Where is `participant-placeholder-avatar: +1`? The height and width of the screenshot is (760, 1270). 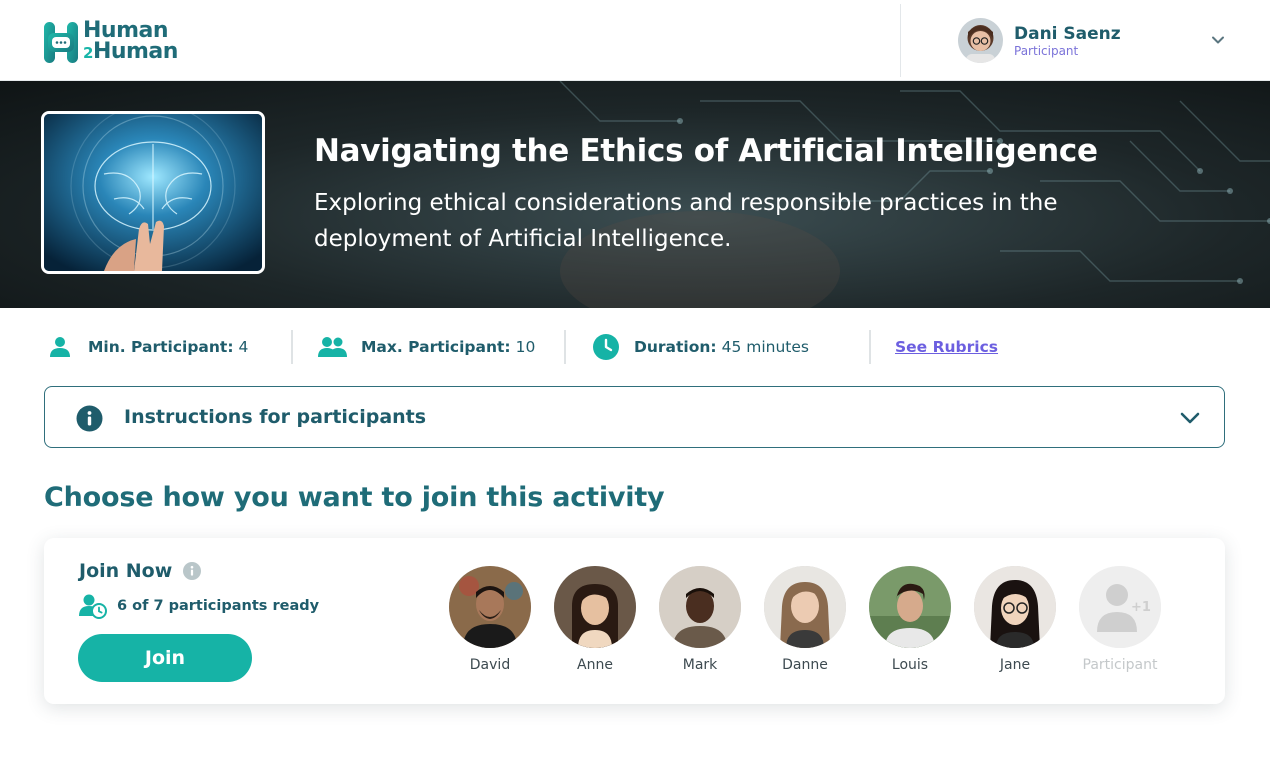
participant-placeholder-avatar: +1 is located at coordinates (1120, 607).